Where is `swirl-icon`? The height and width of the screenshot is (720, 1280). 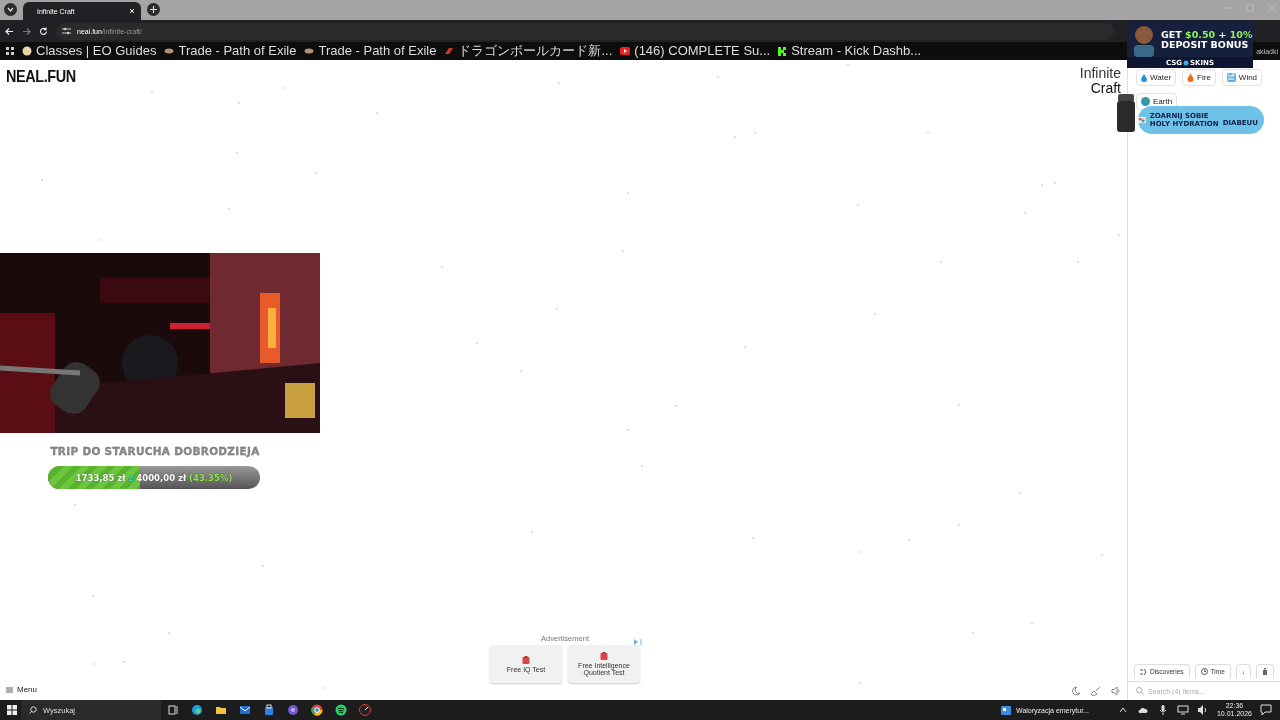 swirl-icon is located at coordinates (197, 710).